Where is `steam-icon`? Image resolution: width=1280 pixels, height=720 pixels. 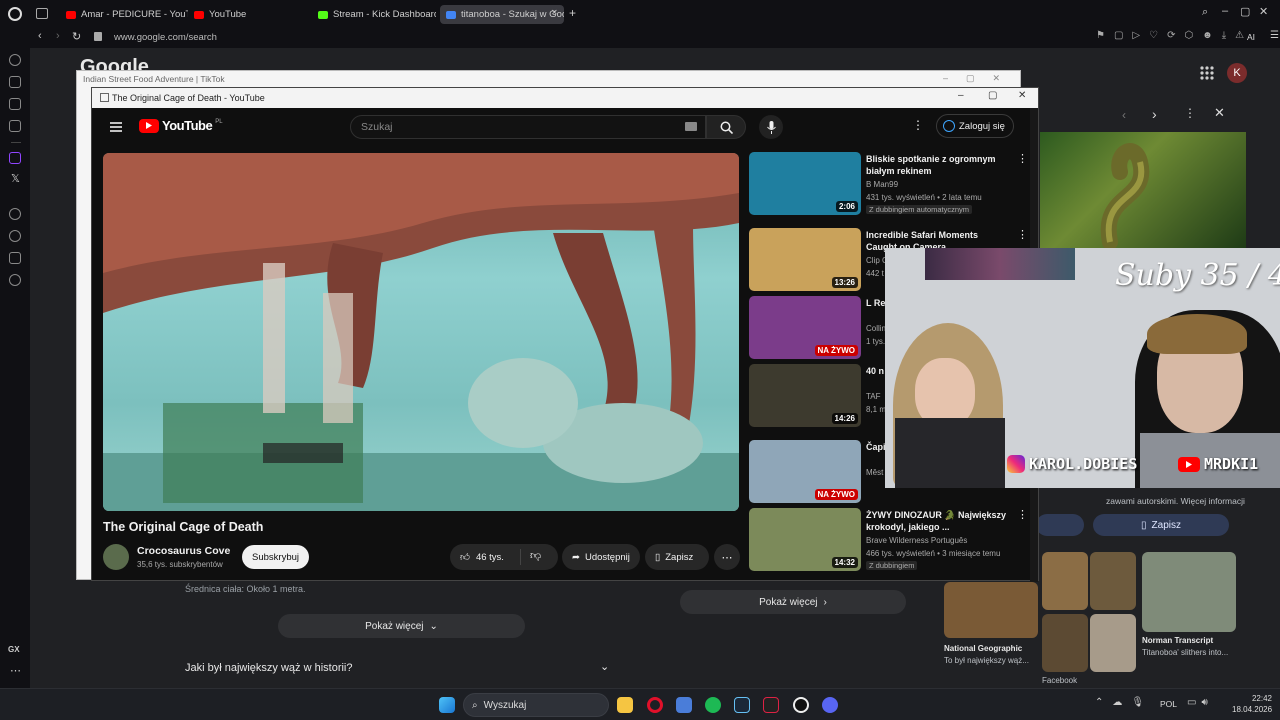
steam-icon is located at coordinates (742, 705).